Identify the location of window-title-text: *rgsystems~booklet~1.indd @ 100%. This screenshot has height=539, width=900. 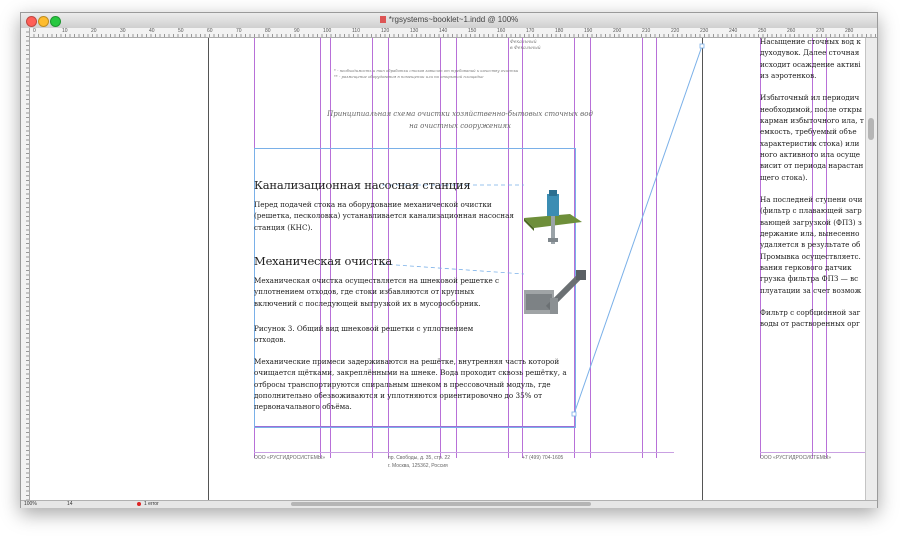
(453, 19).